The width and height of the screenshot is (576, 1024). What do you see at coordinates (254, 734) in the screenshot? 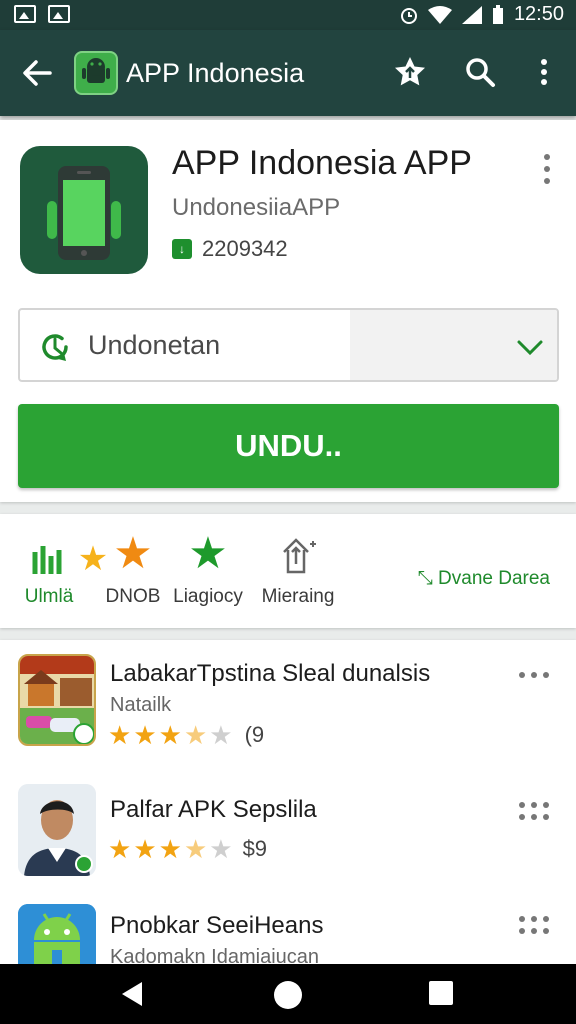
I see `rating-count: (9` at bounding box center [254, 734].